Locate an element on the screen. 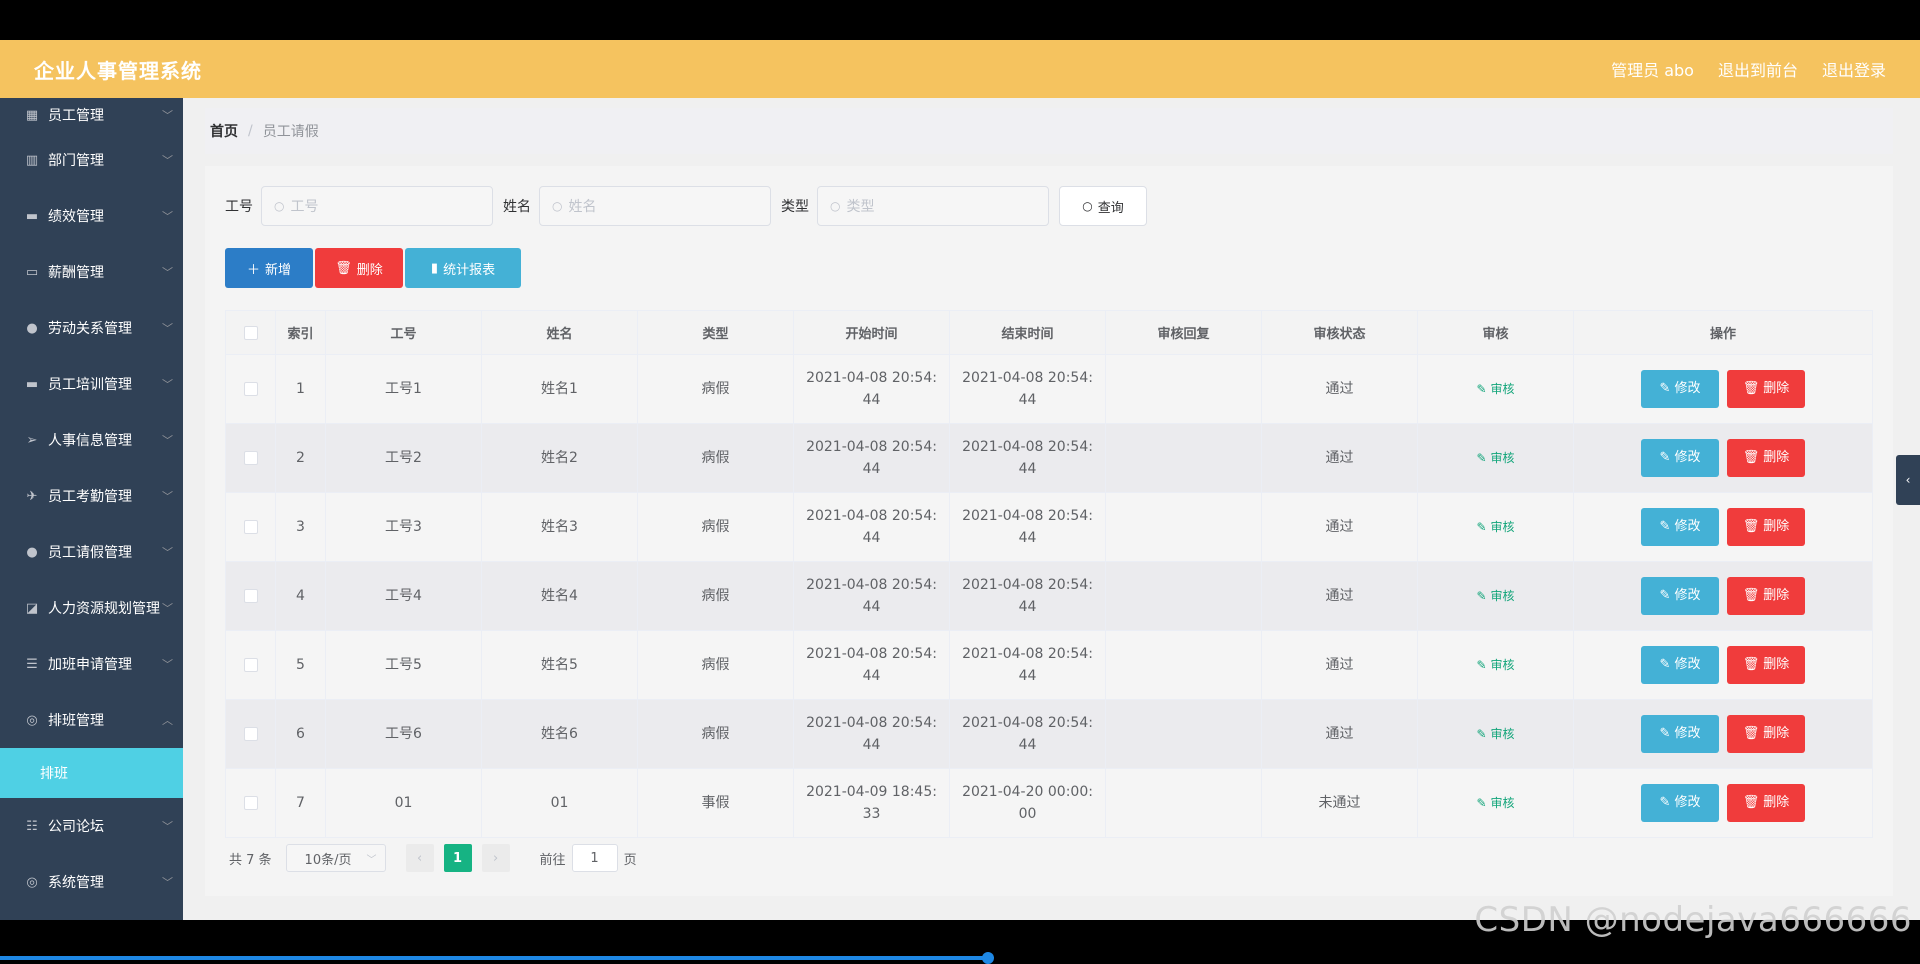  goto-page-input: 1 is located at coordinates (594, 858).